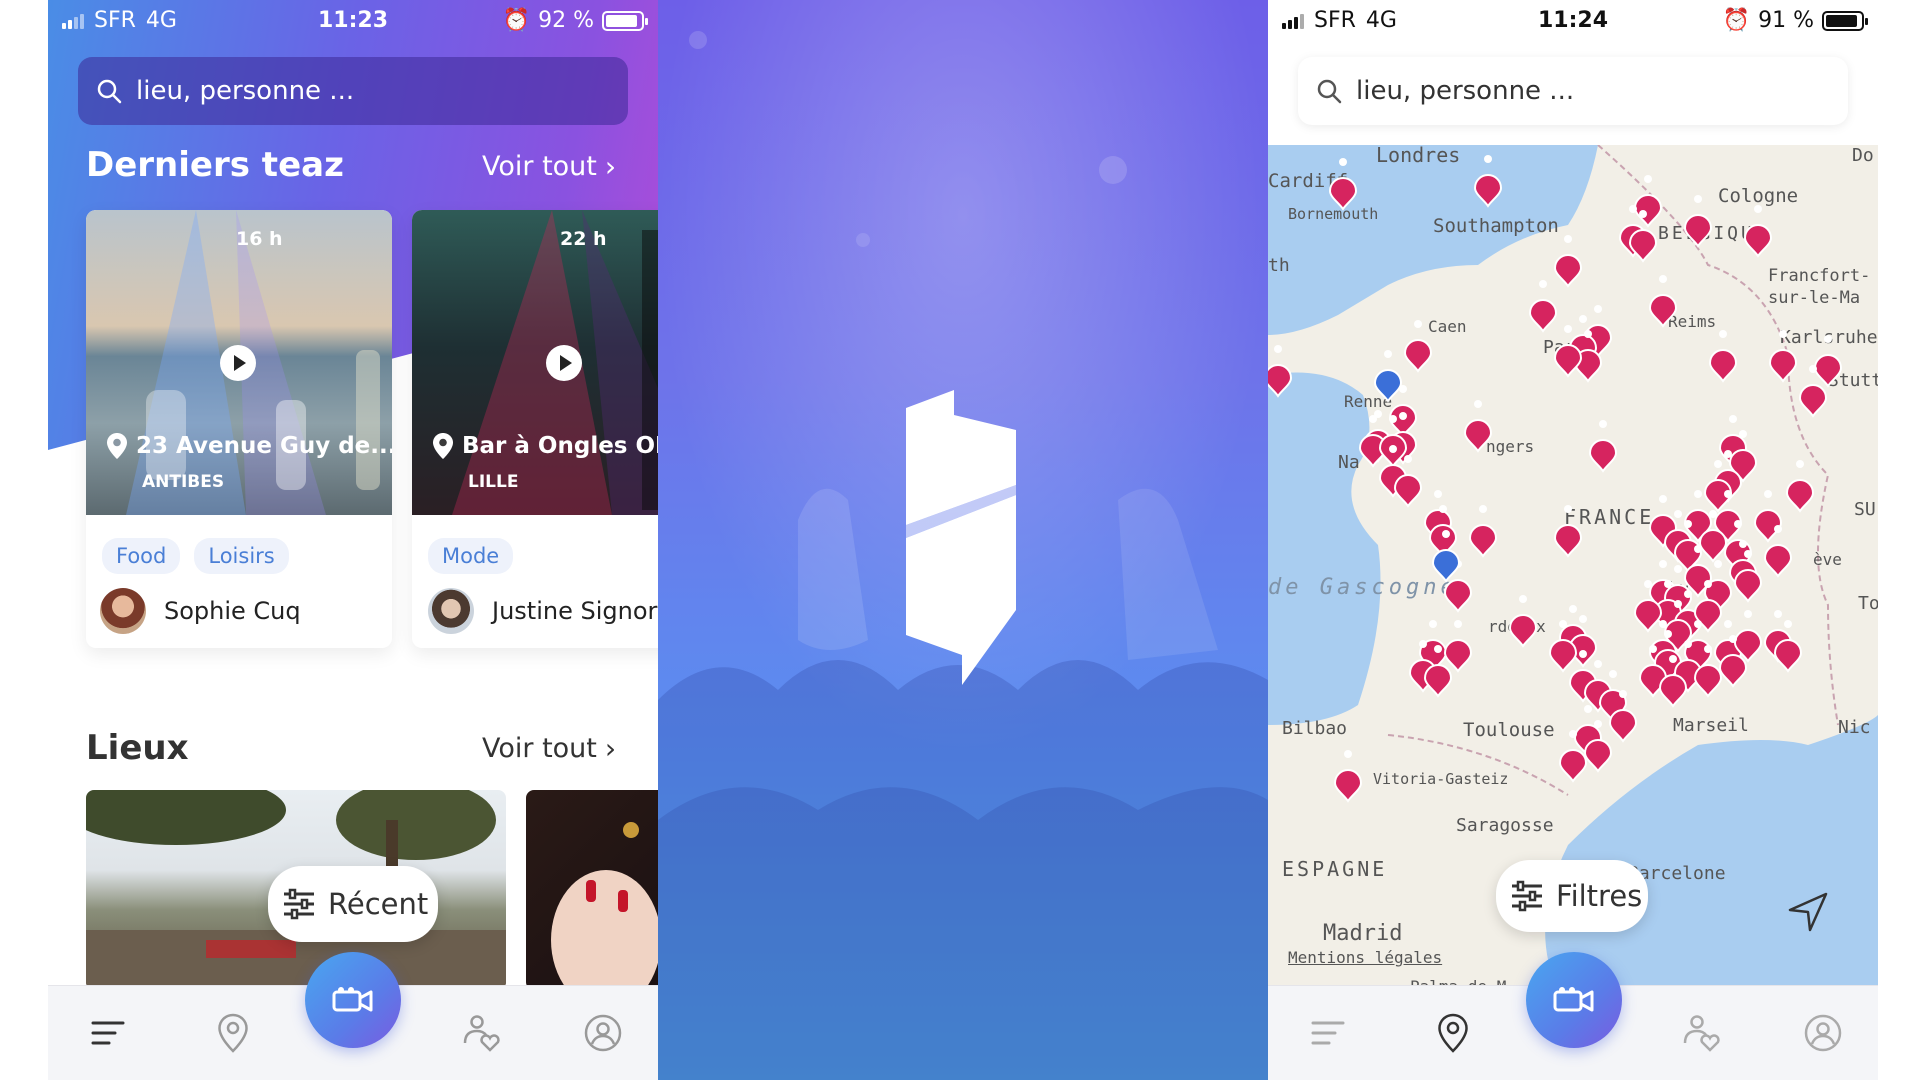 Image resolution: width=1920 pixels, height=1080 pixels. Describe the element at coordinates (353, 20) in the screenshot. I see `status-bar: SFR 4G 11:23 ⏰ 92 %` at that location.